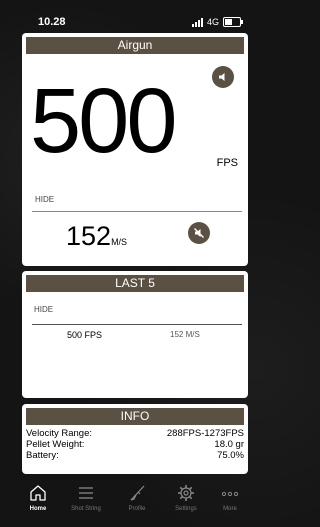 The height and width of the screenshot is (527, 320). What do you see at coordinates (137, 493) in the screenshot?
I see `rifle-icon` at bounding box center [137, 493].